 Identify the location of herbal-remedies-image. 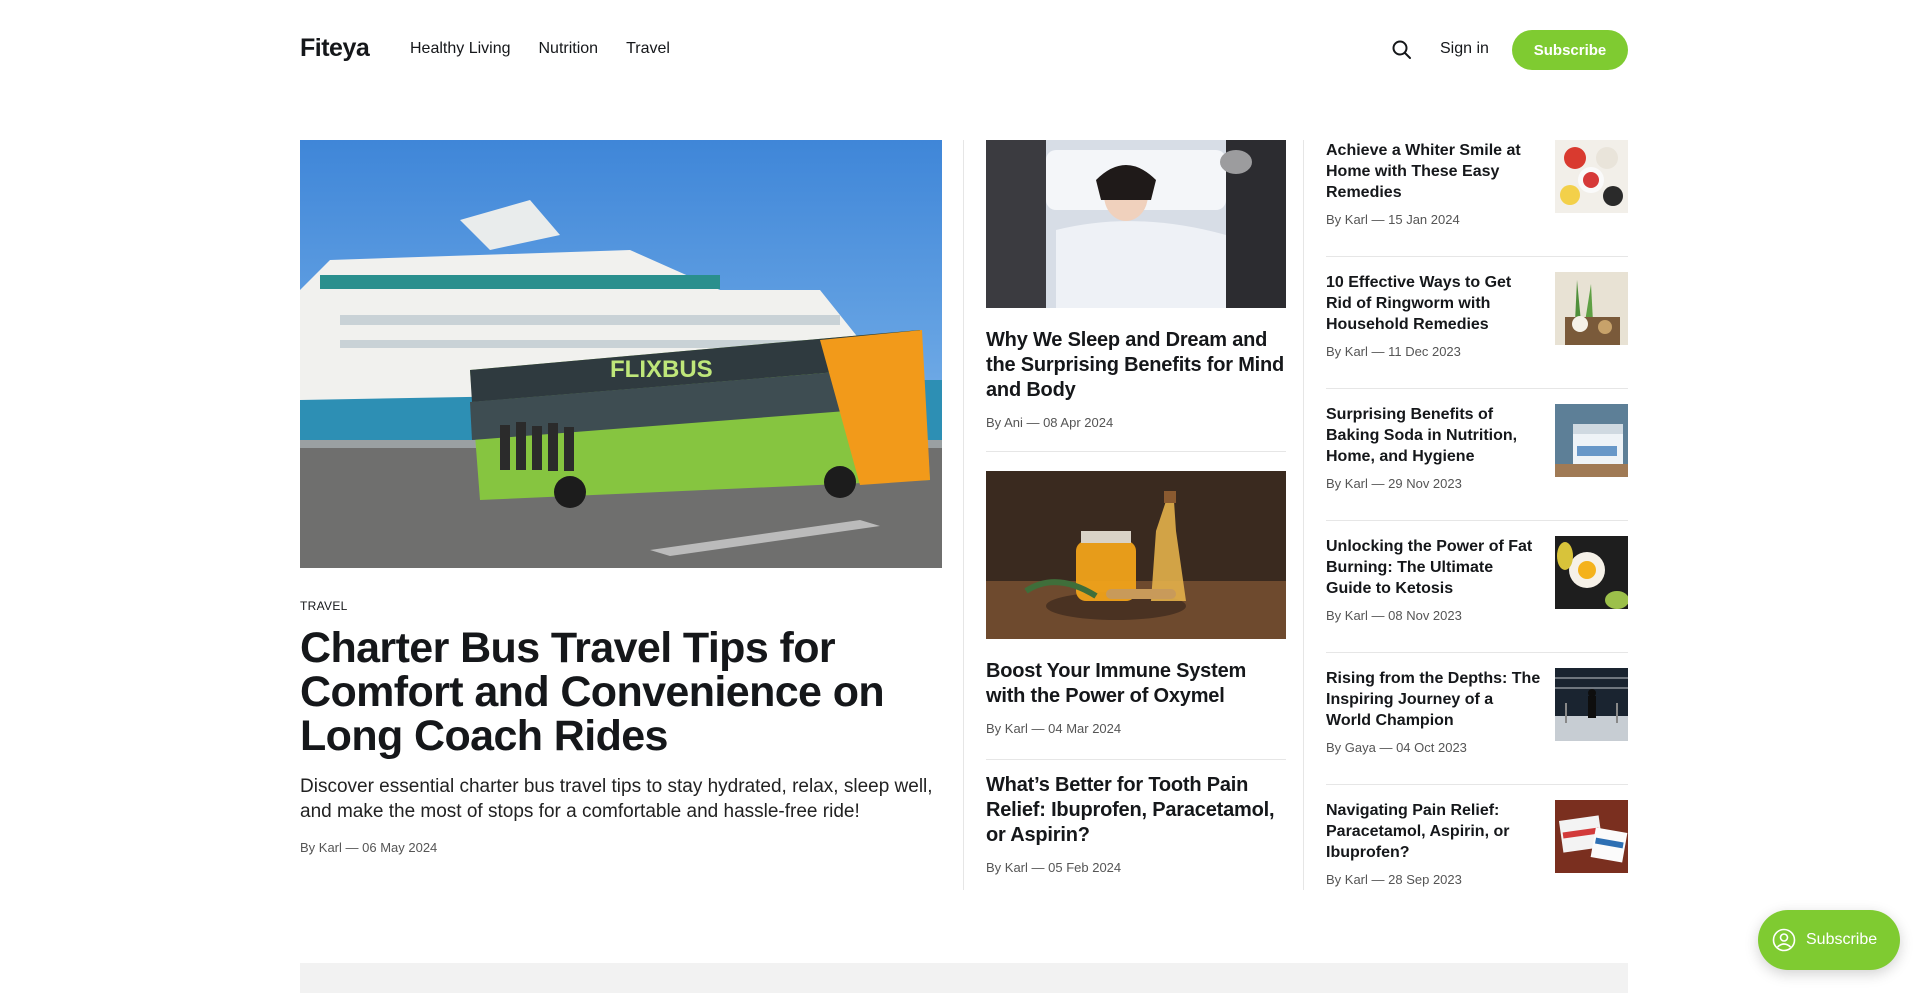
(1591, 308).